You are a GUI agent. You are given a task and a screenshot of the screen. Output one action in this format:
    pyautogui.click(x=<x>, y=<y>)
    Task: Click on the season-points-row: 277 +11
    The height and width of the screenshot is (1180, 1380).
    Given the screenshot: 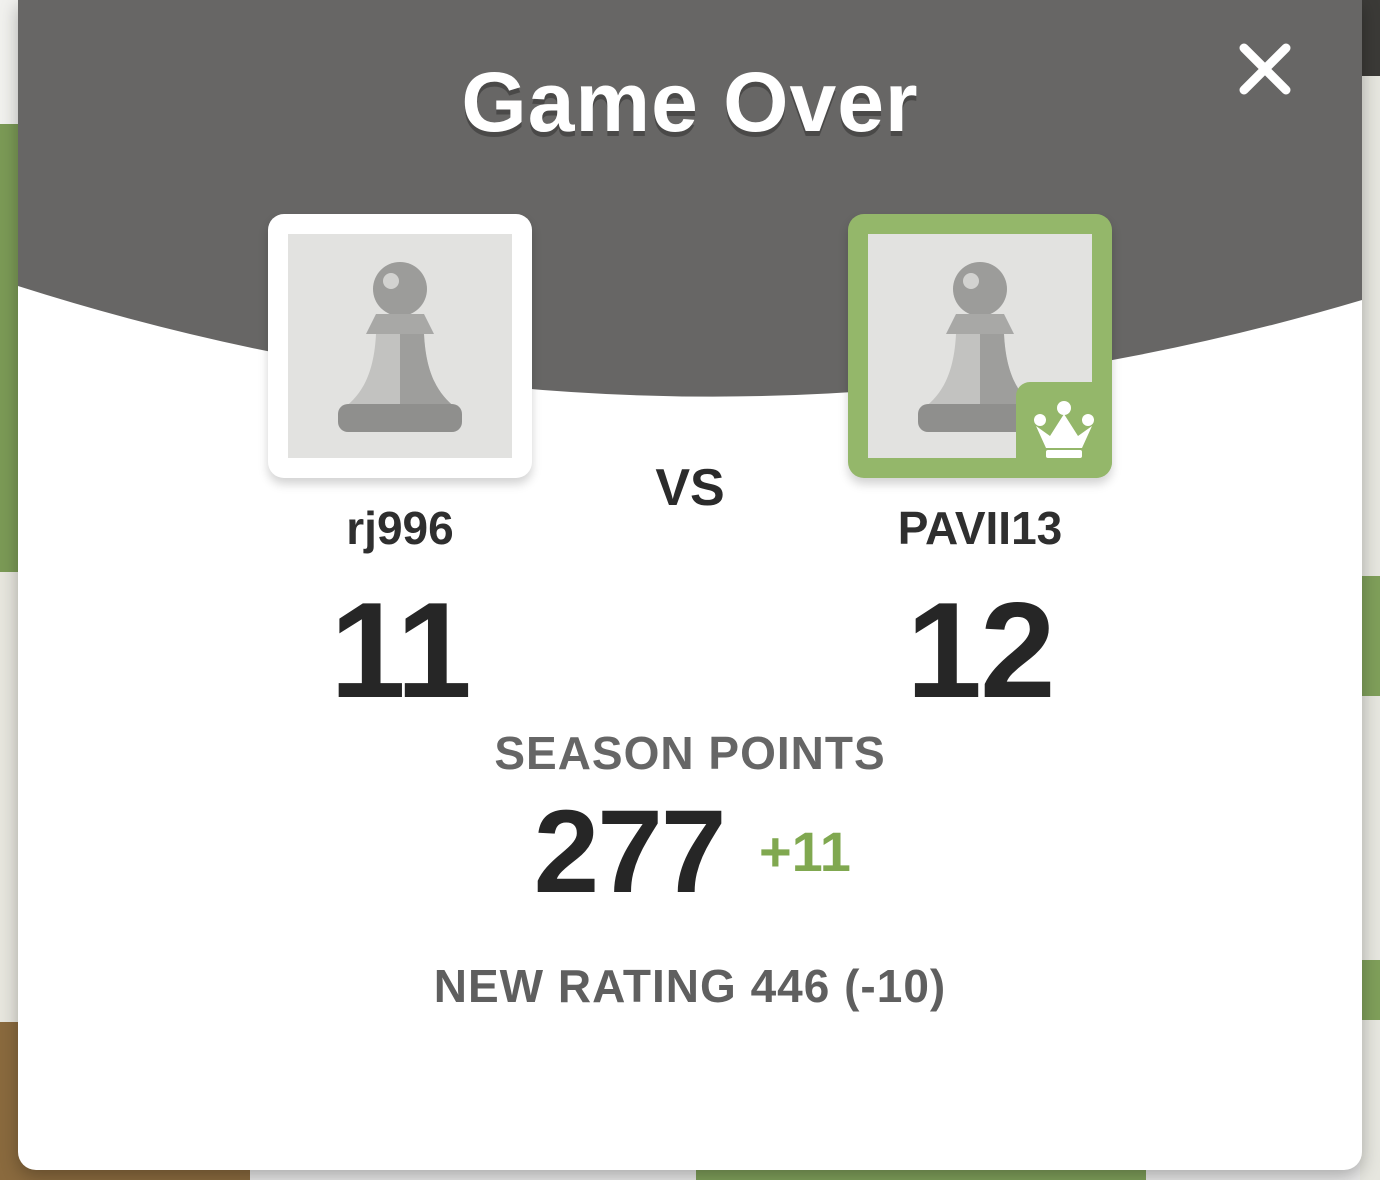 What is the action you would take?
    pyautogui.click(x=690, y=852)
    